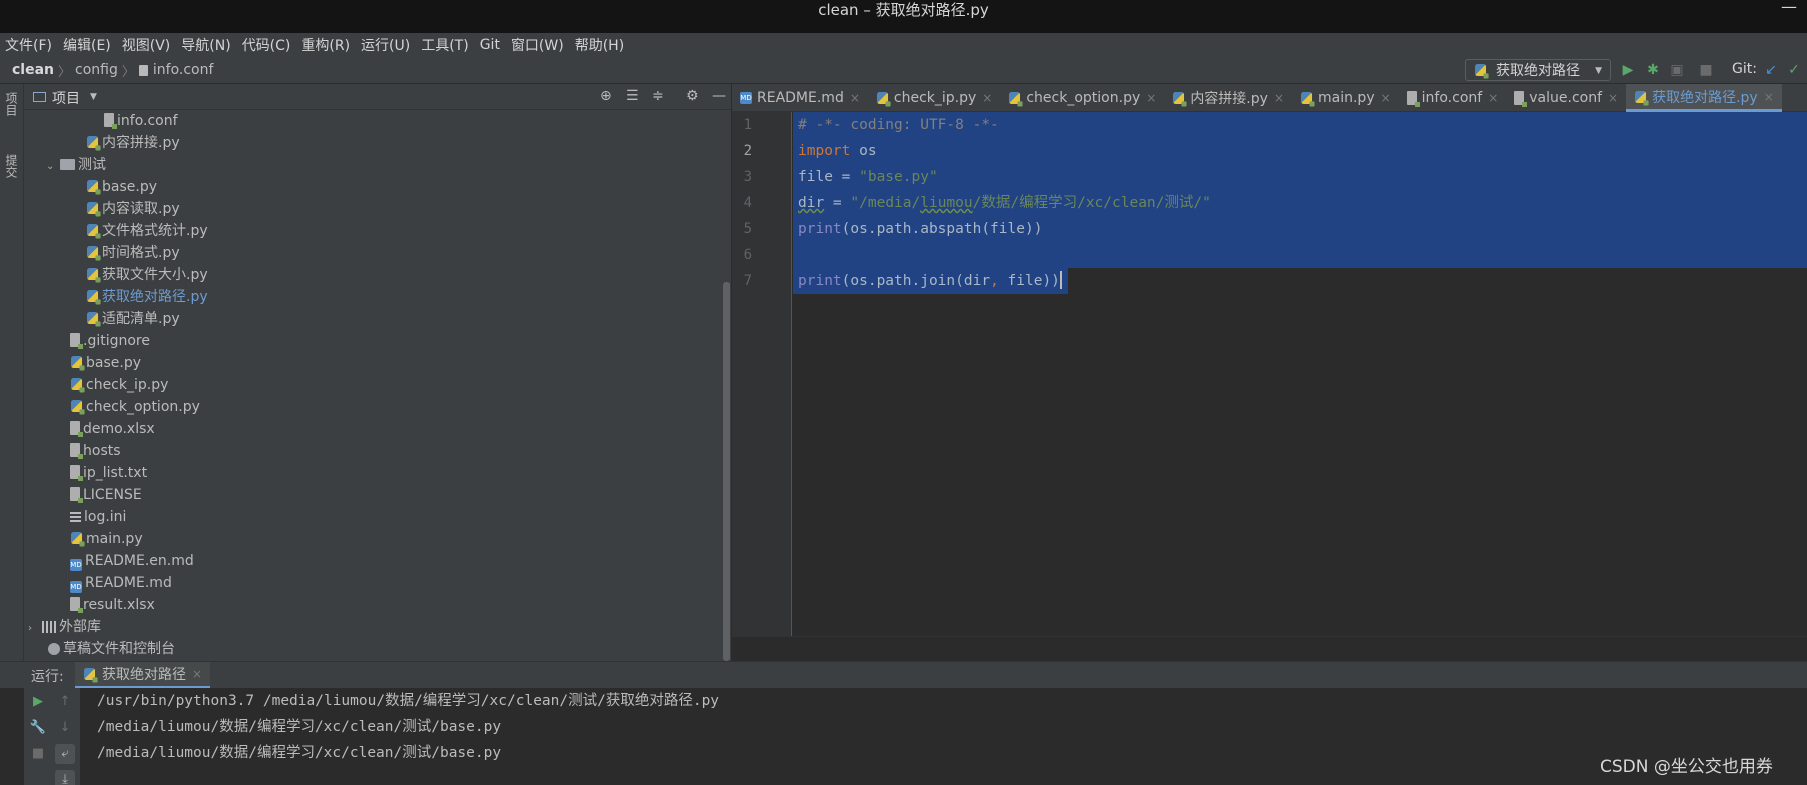 This screenshot has width=1807, height=785. What do you see at coordinates (632, 96) in the screenshot?
I see `expand-all-icon: ☰` at bounding box center [632, 96].